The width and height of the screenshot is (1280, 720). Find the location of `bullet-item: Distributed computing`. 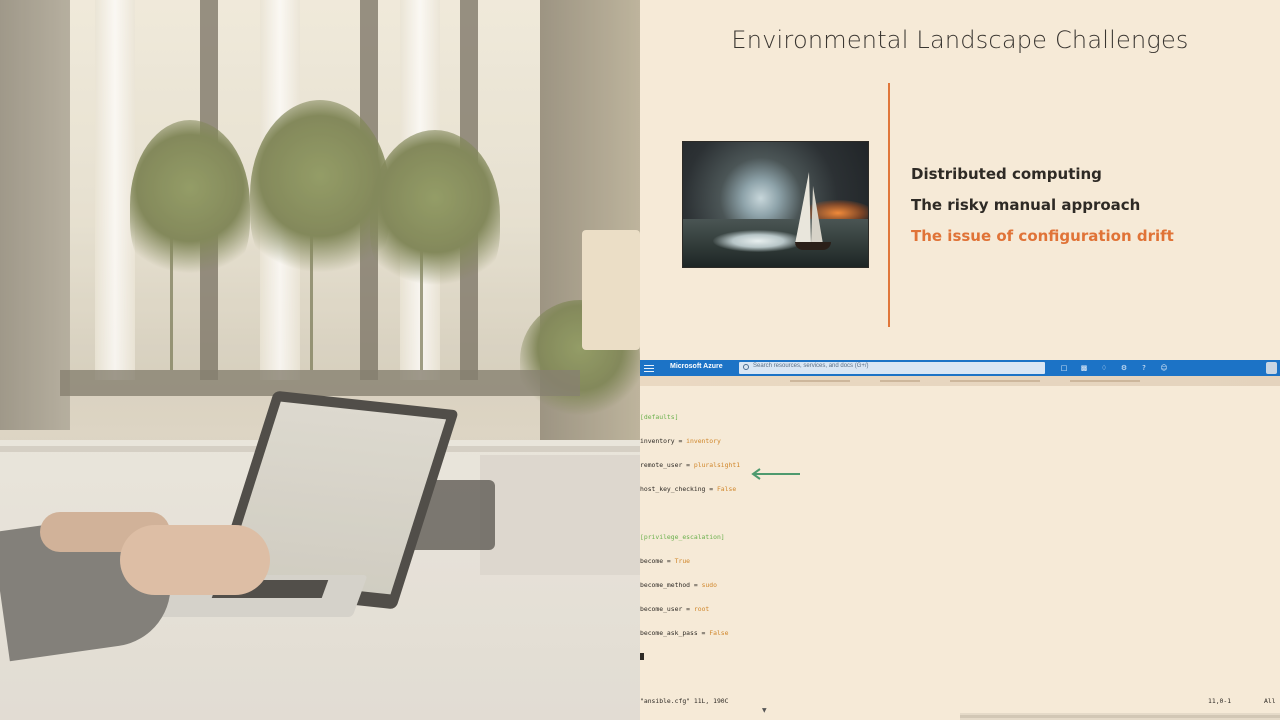

bullet-item: Distributed computing is located at coordinates (1006, 174).